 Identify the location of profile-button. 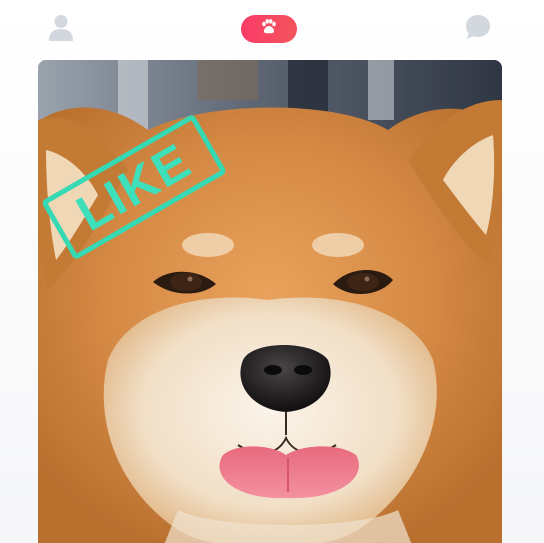
(61, 29).